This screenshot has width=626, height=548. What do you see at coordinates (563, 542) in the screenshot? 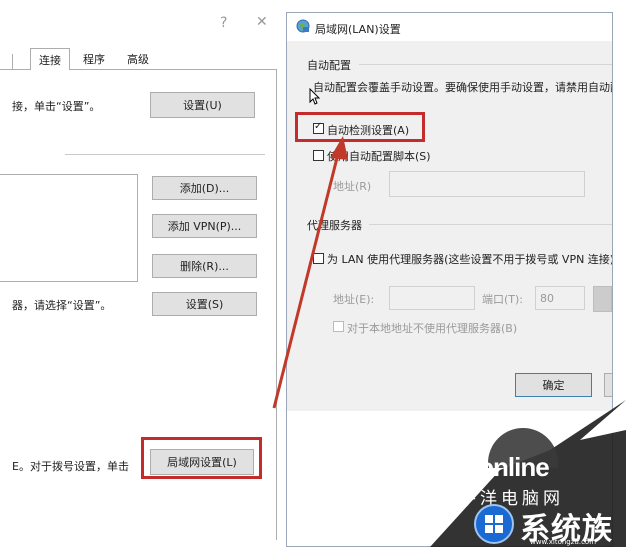
I see `site-url: www.xitongzu.com` at bounding box center [563, 542].